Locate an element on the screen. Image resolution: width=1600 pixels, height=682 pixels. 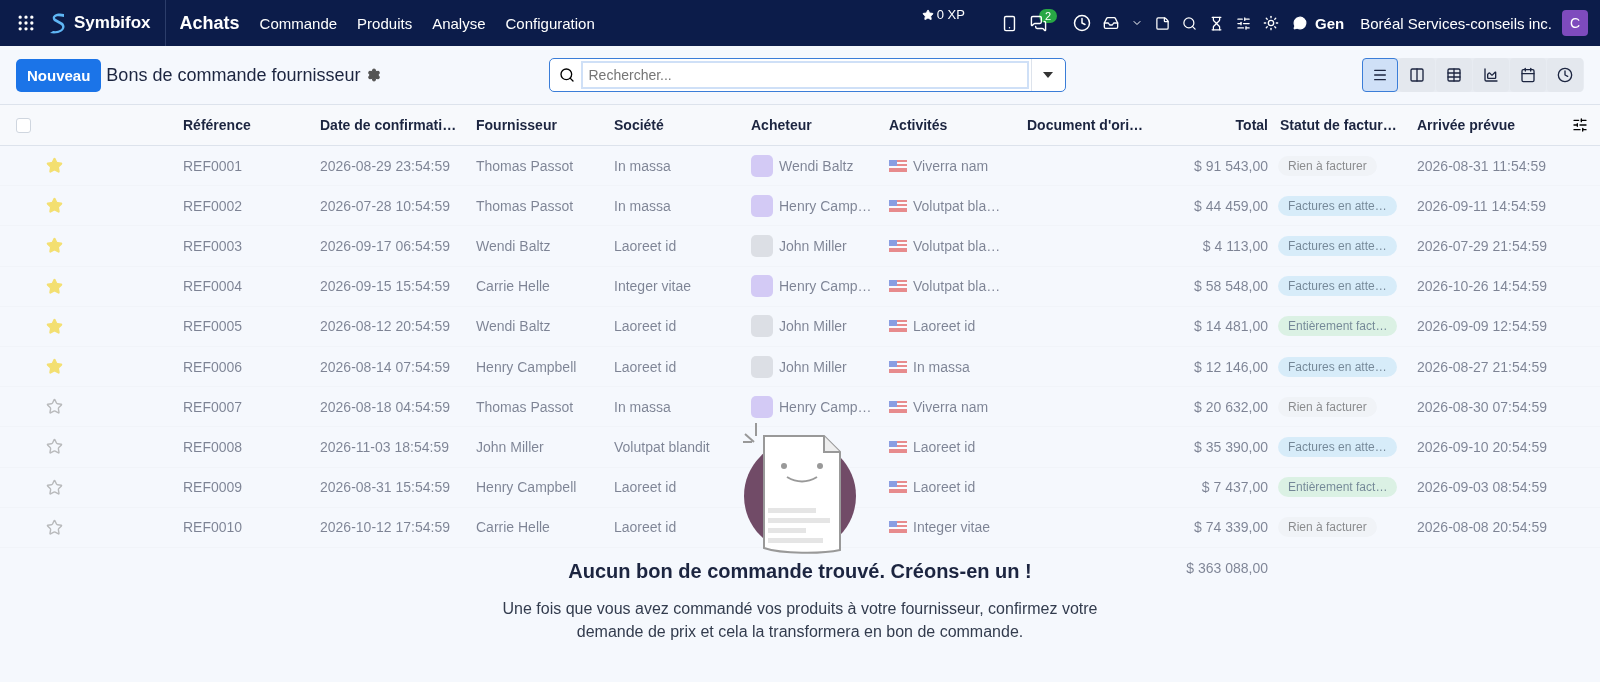
column-header: Activités is located at coordinates (950, 125).